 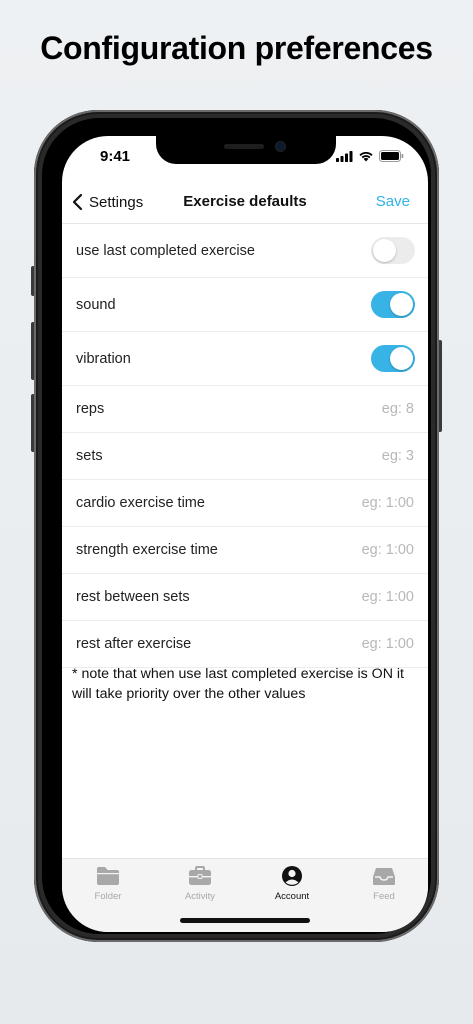 I want to click on account-icon, so click(x=292, y=876).